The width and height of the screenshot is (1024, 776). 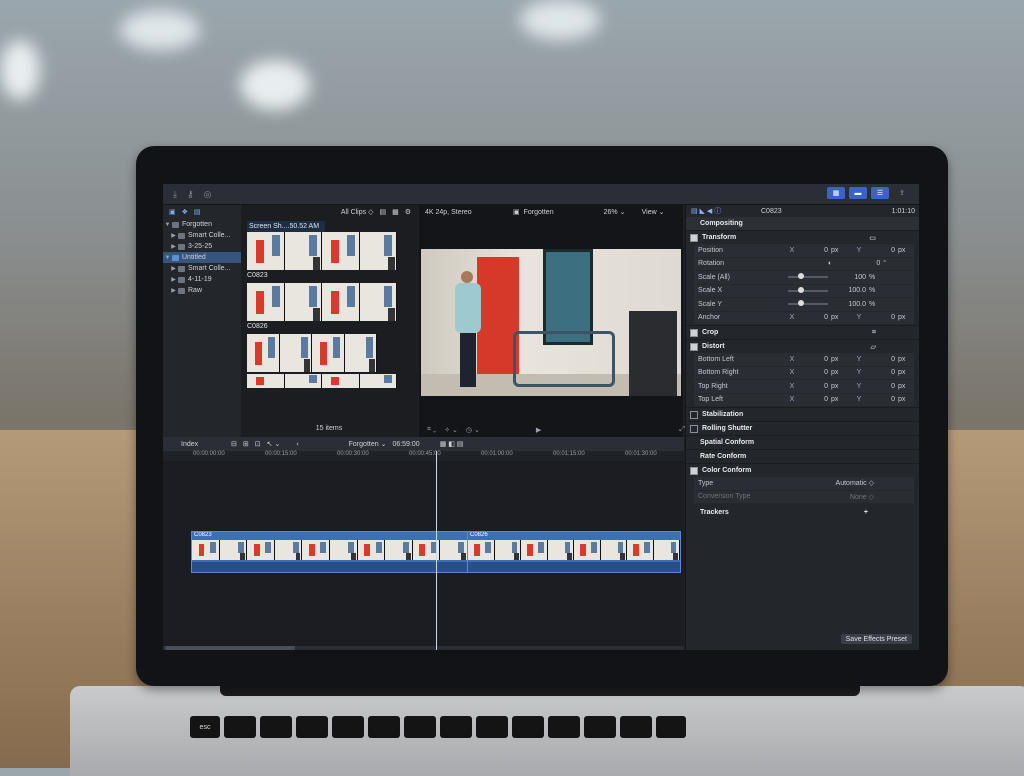 What do you see at coordinates (258, 444) in the screenshot?
I see `overwrite-icon: ⊡` at bounding box center [258, 444].